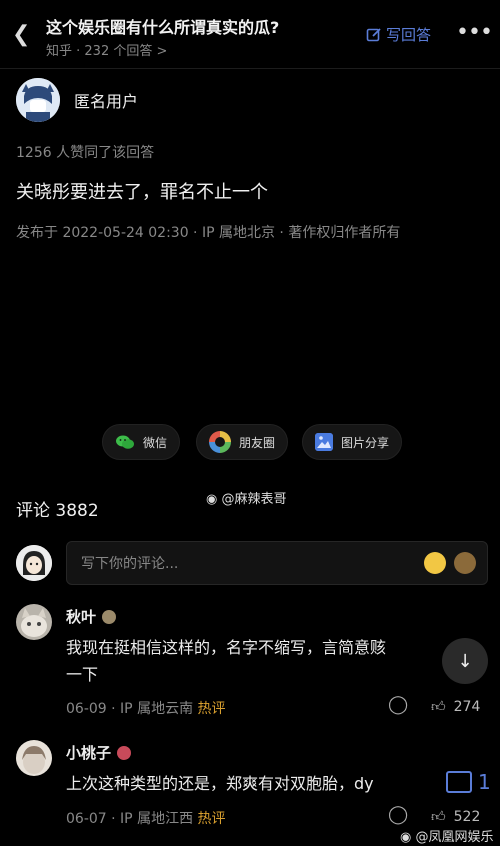 This screenshot has height=846, width=500. I want to click on weibo-watermark-text: @麻辣表哥, so click(254, 499).